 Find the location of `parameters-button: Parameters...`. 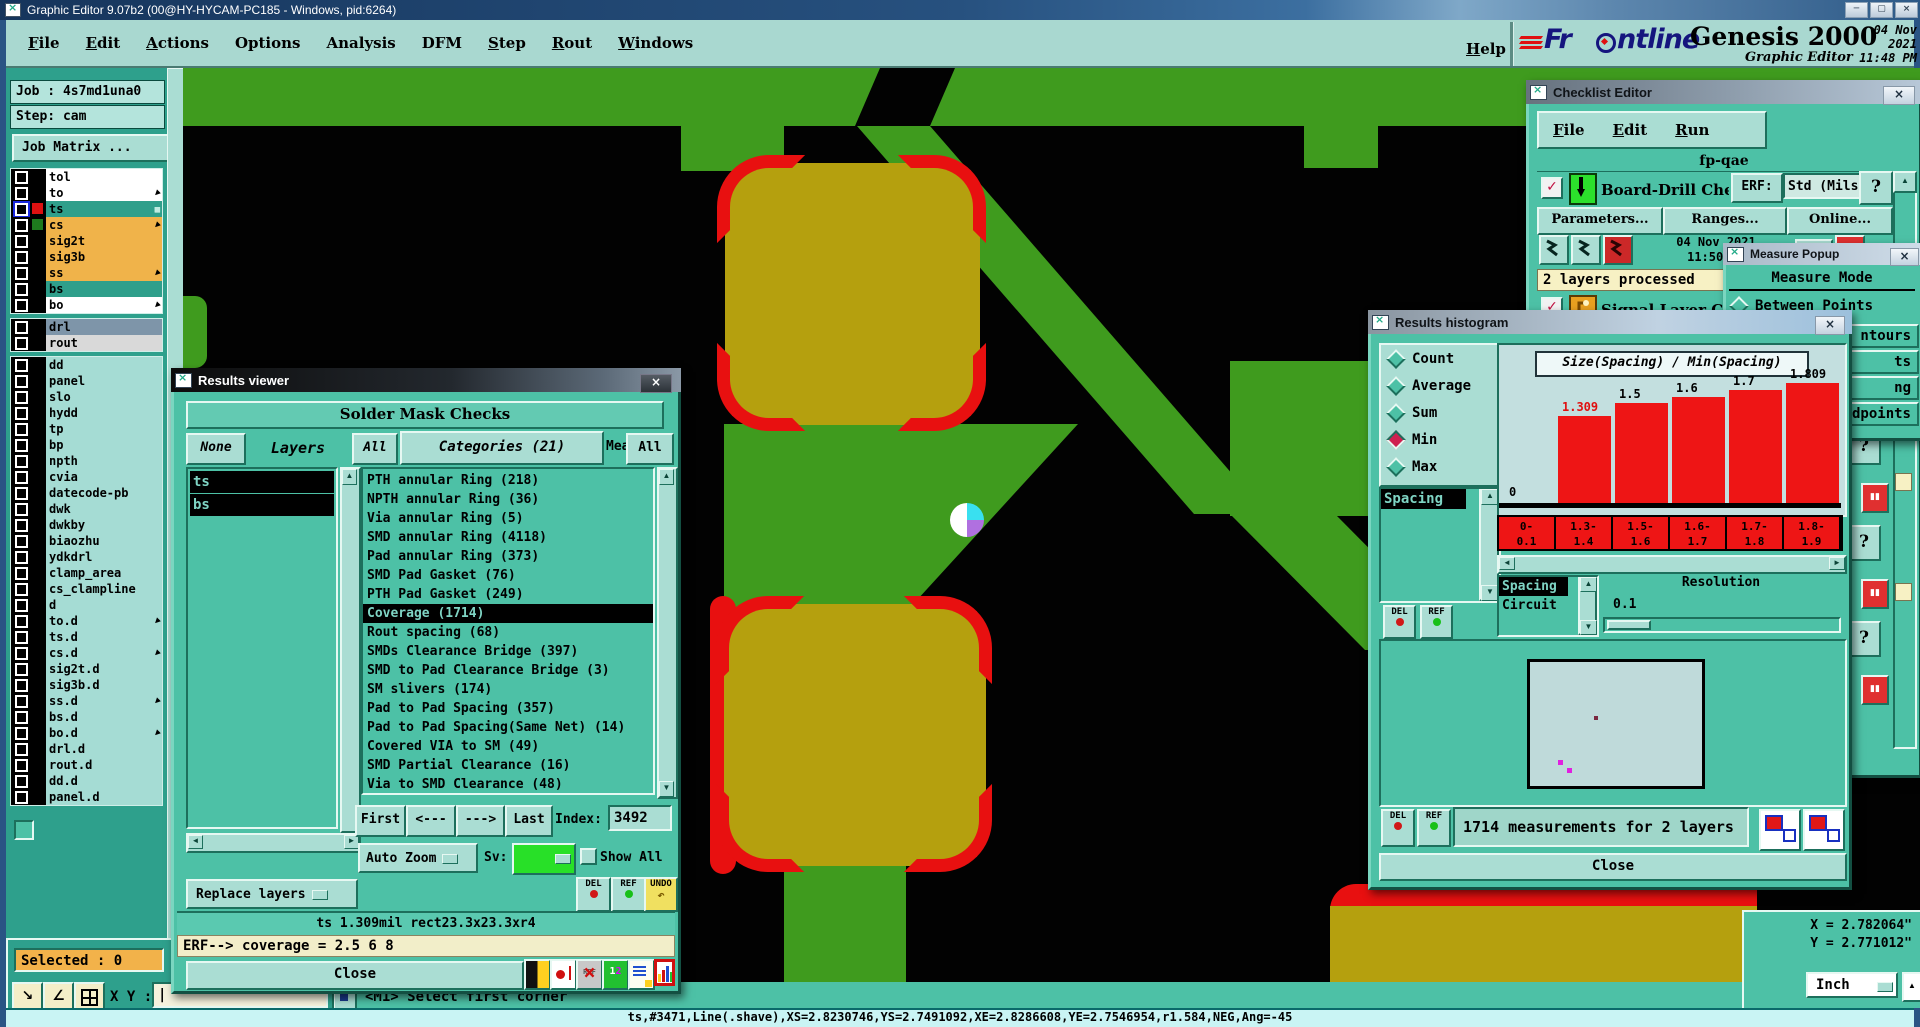

parameters-button: Parameters... is located at coordinates (1600, 221).